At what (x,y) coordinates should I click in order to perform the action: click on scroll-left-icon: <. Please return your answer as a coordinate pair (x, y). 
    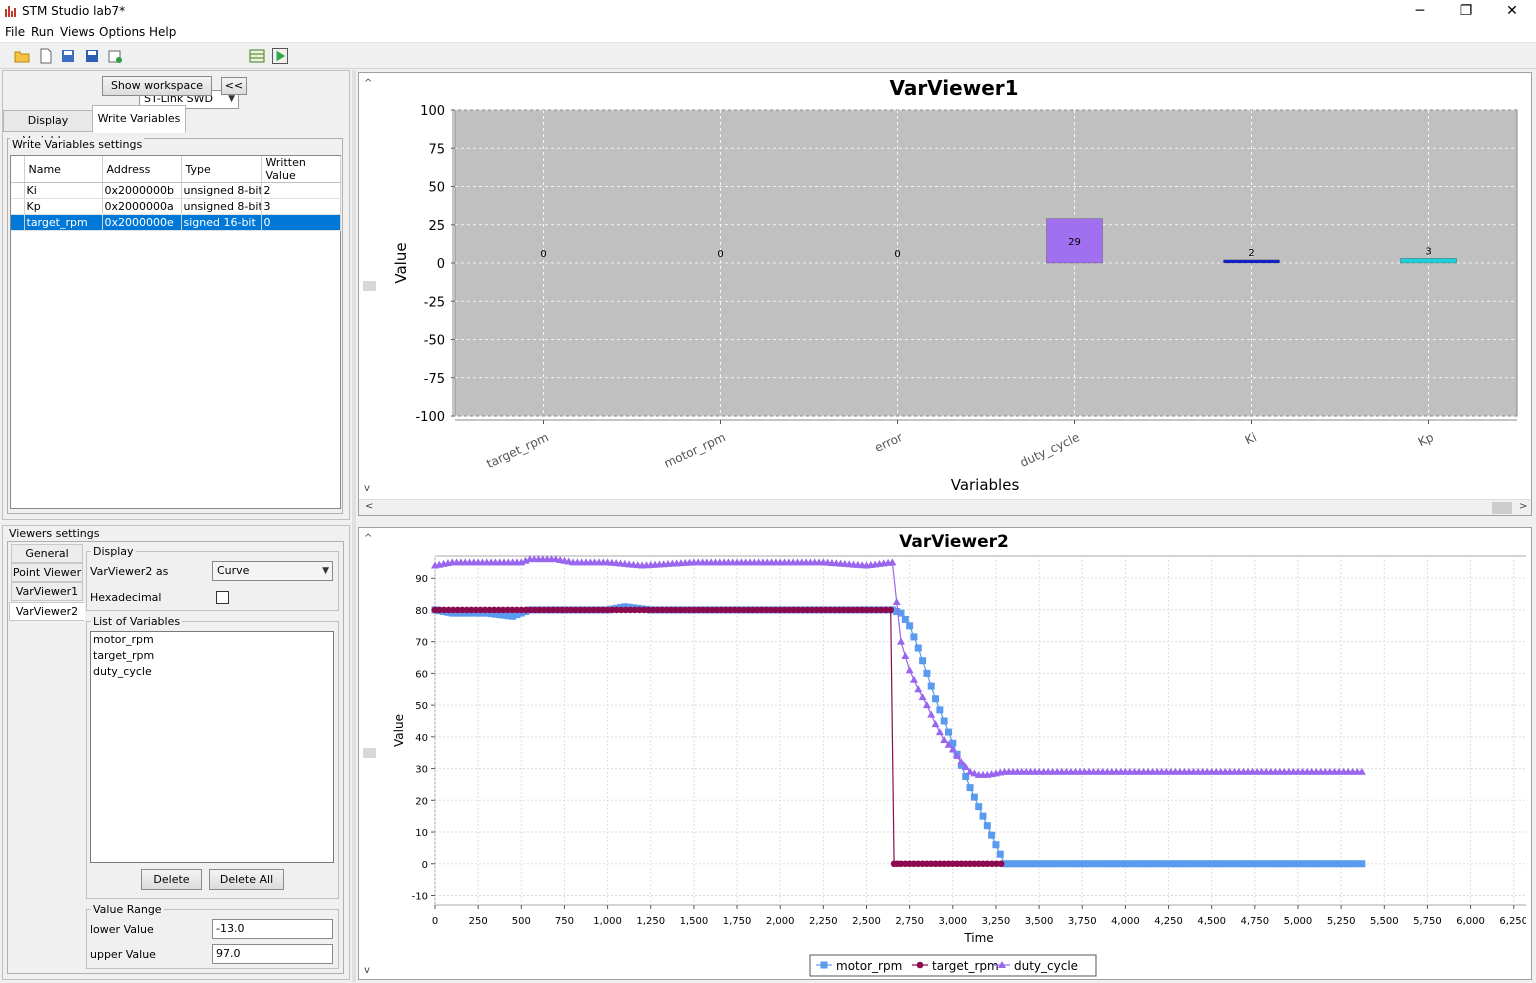
    Looking at the image, I should click on (369, 506).